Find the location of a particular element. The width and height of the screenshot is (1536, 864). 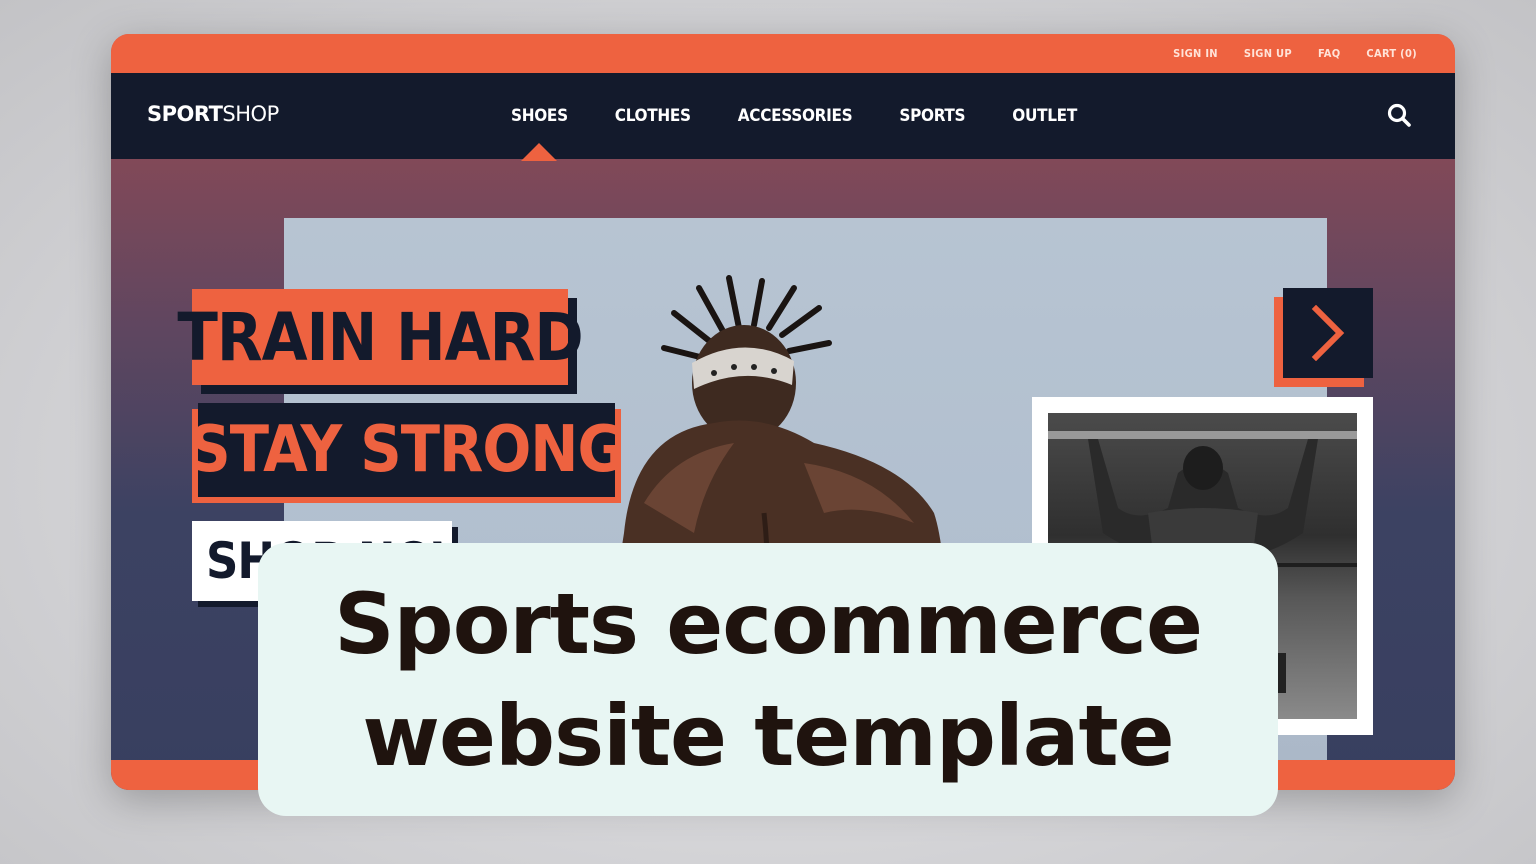

chevron-right-icon is located at coordinates (1328, 333).